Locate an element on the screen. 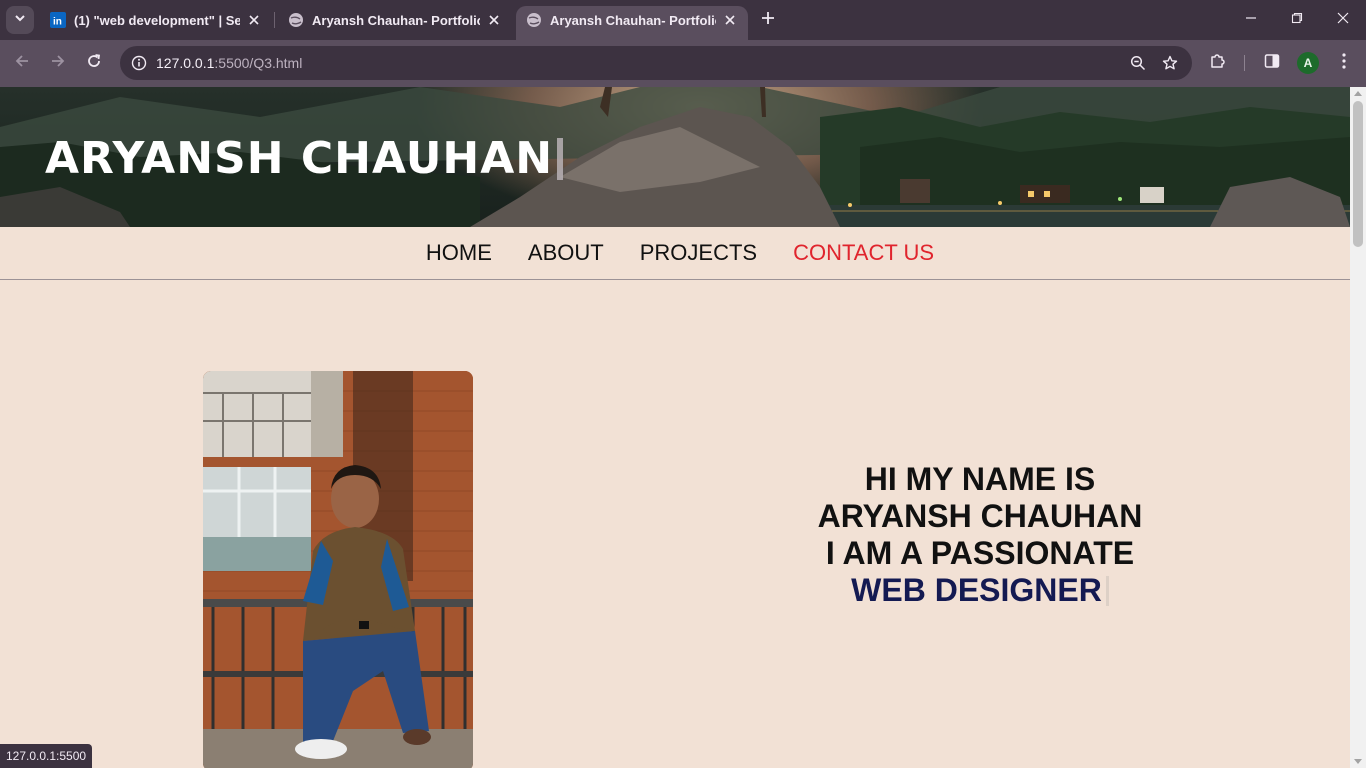  chevron-down-icon is located at coordinates (20, 20).